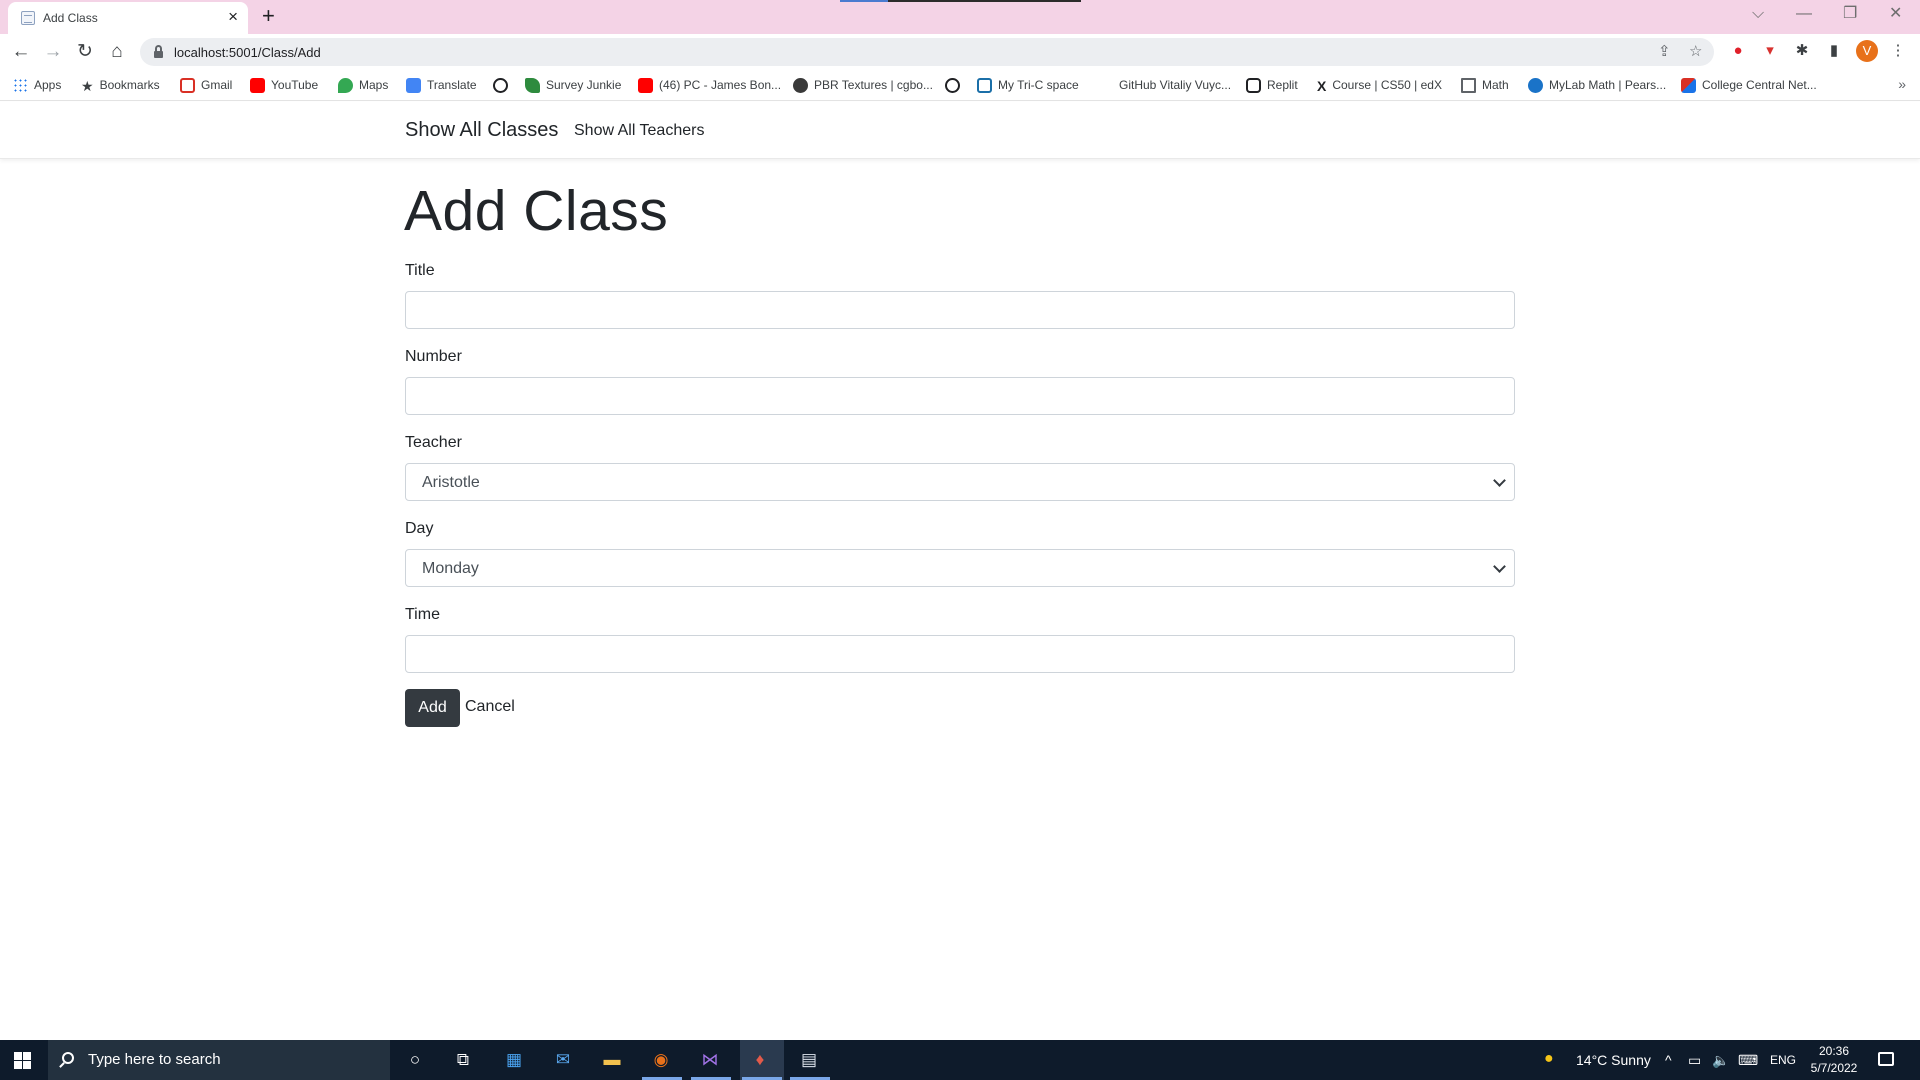 The height and width of the screenshot is (1080, 1920). Describe the element at coordinates (1895, 14) in the screenshot. I see `close-window-icon: ✕` at that location.